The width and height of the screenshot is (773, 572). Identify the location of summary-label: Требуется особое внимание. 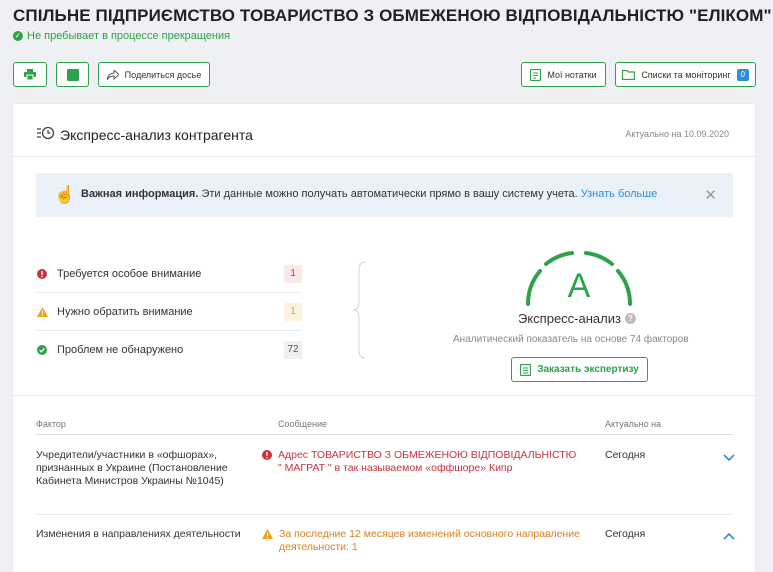
(129, 273).